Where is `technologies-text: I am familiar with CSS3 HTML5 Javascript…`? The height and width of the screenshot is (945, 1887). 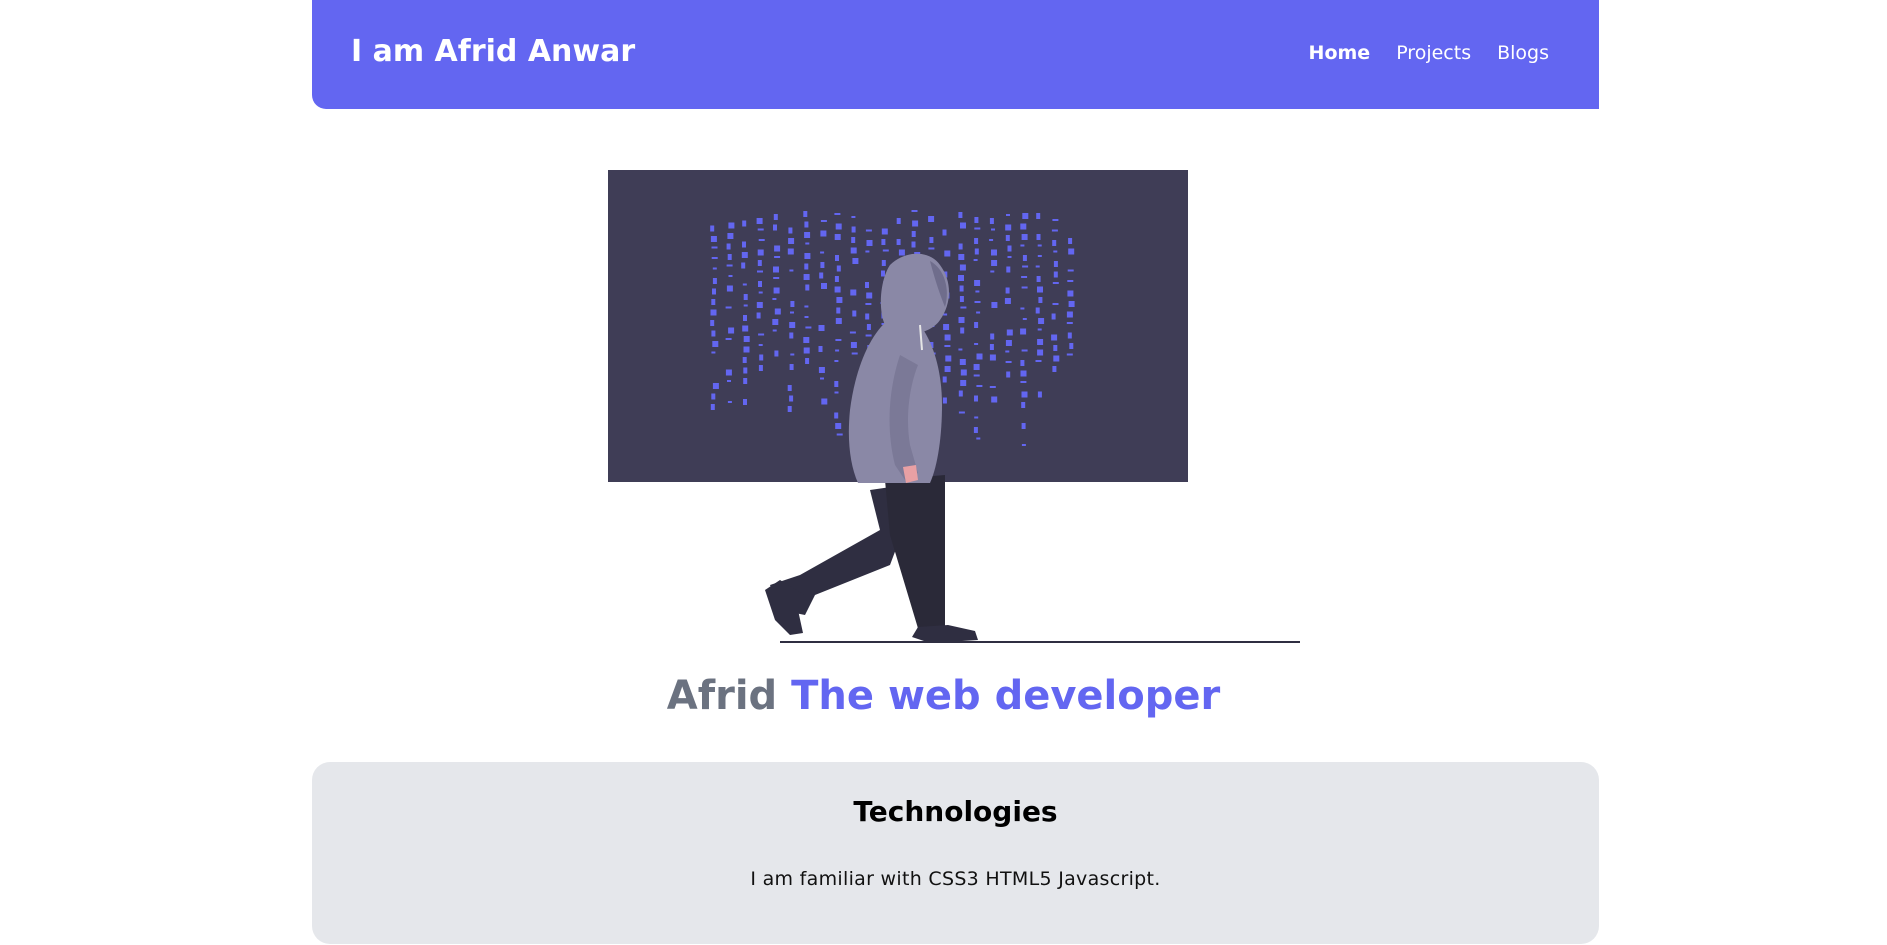 technologies-text: I am familiar with CSS3 HTML5 Javascript… is located at coordinates (955, 879).